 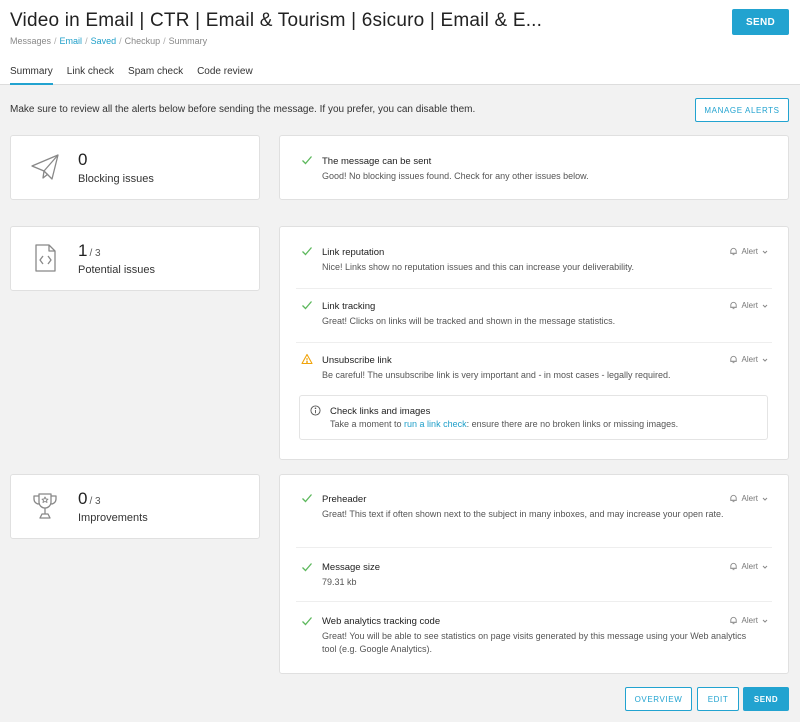 I want to click on blocking-issues-card: 0 Blocking issues, so click(x=135, y=167).